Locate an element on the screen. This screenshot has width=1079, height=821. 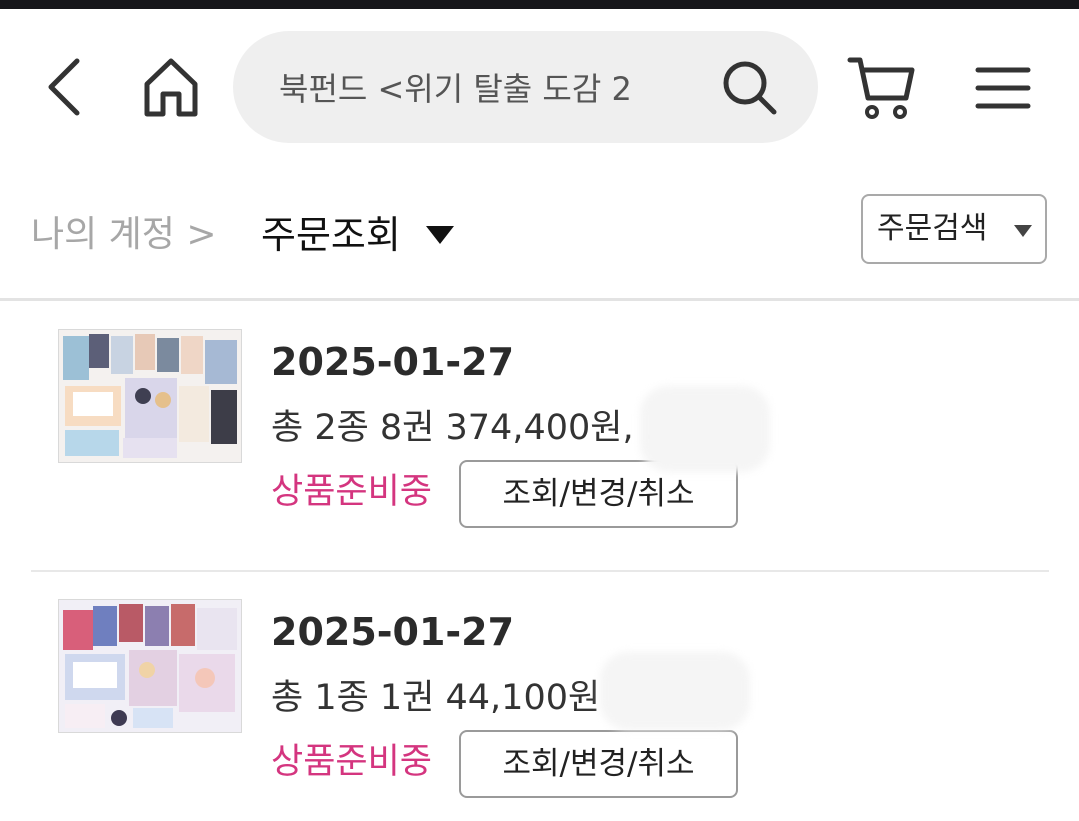
order-search-button: 주문검색 is located at coordinates (954, 229).